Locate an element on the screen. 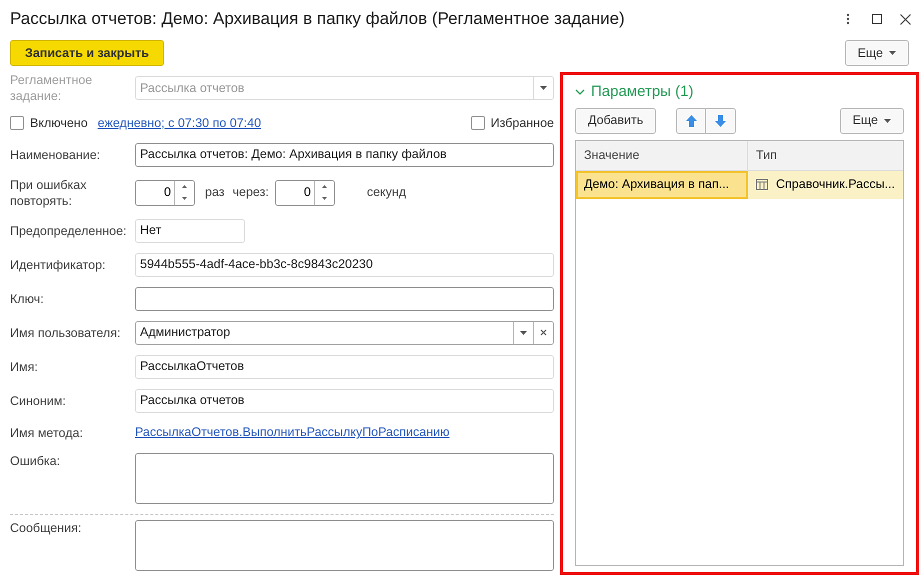 Image resolution: width=919 pixels, height=579 pixels. text-field: РассылкаОтчетов is located at coordinates (344, 366).